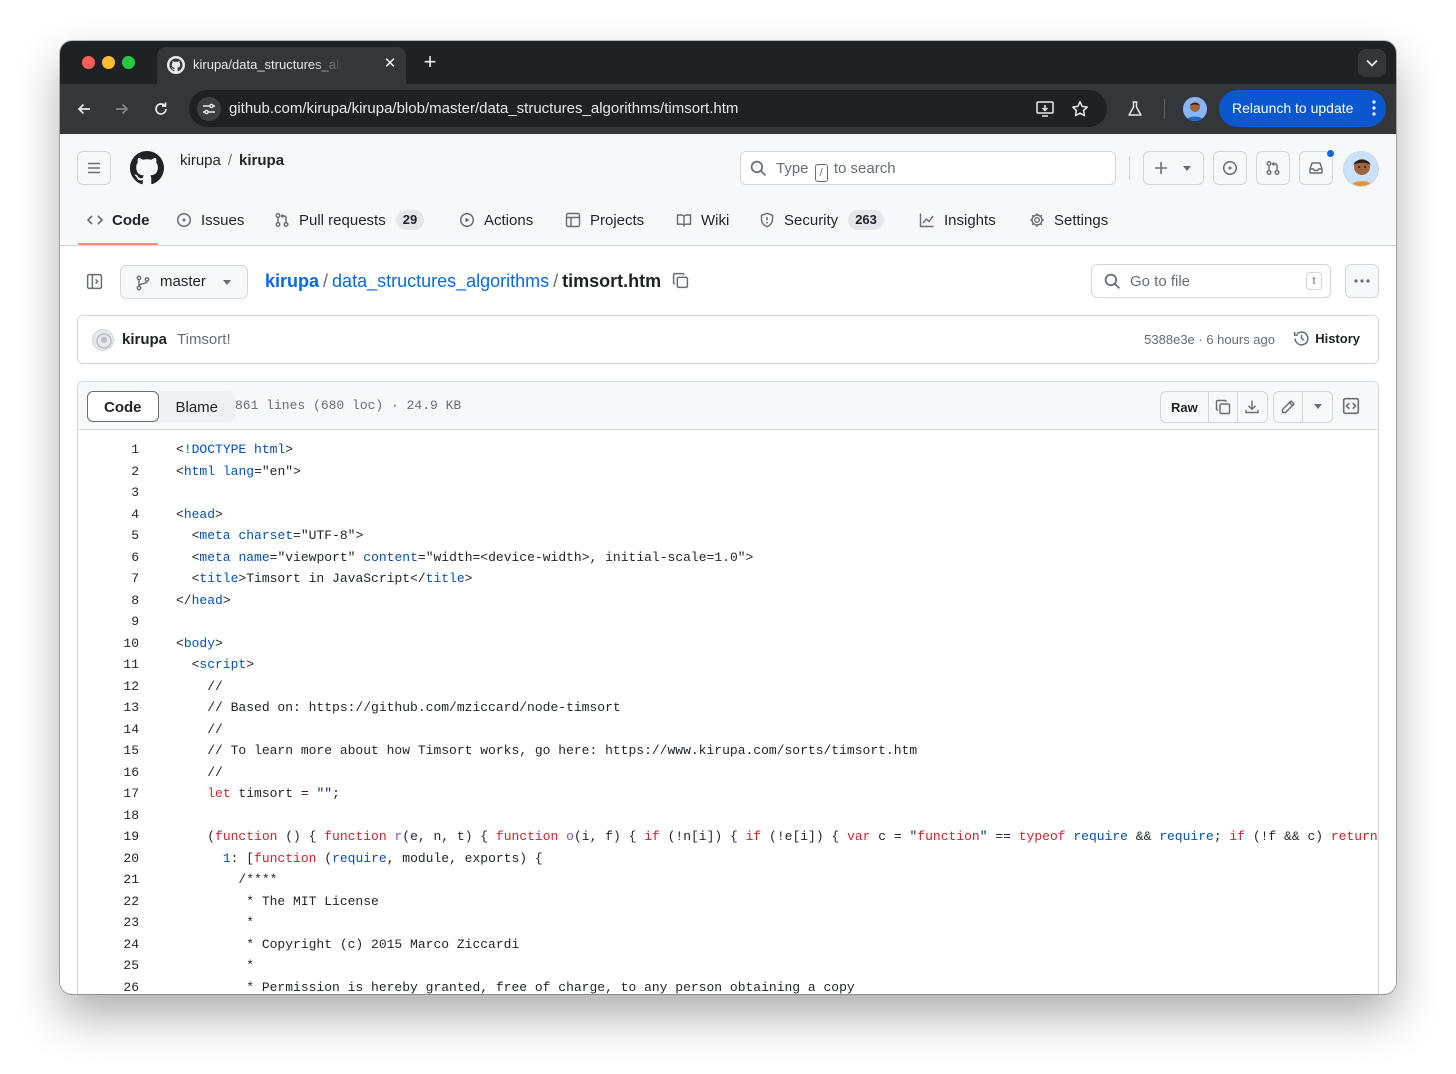  What do you see at coordinates (680, 280) in the screenshot?
I see `copy-path-icon` at bounding box center [680, 280].